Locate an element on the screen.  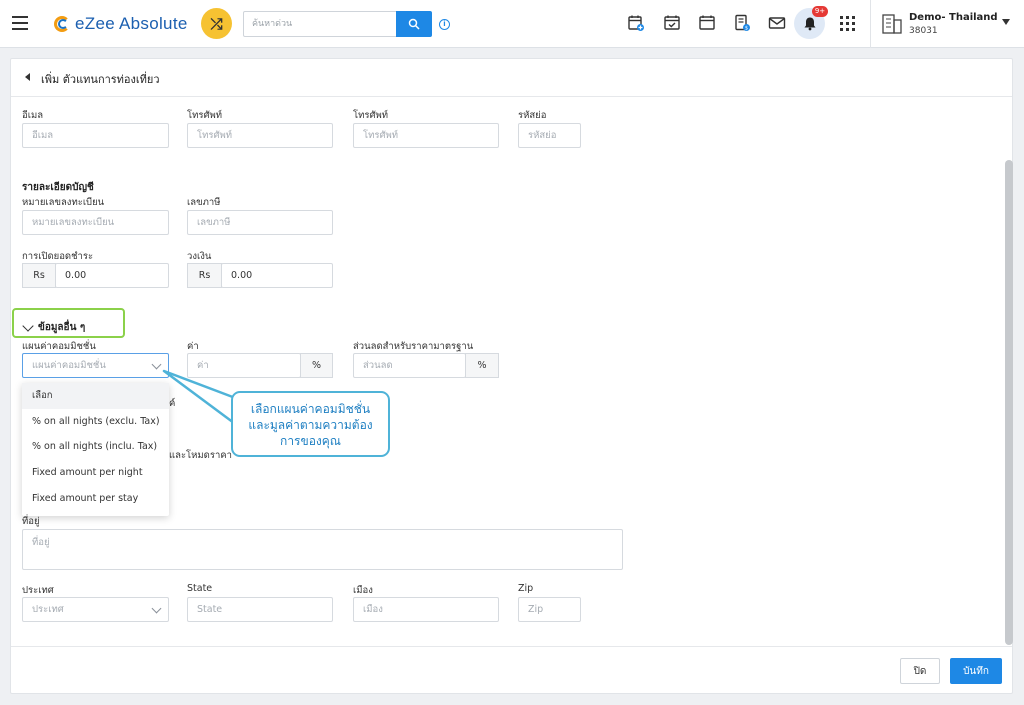
shortcode-label: รหัสย่อ is located at coordinates (532, 115).